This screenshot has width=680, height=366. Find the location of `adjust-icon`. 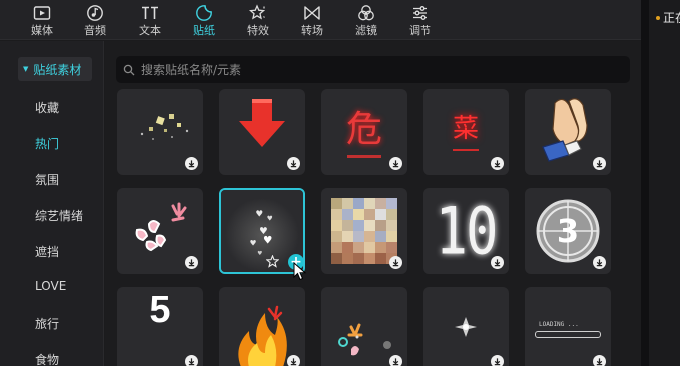

adjust-icon is located at coordinates (420, 13).